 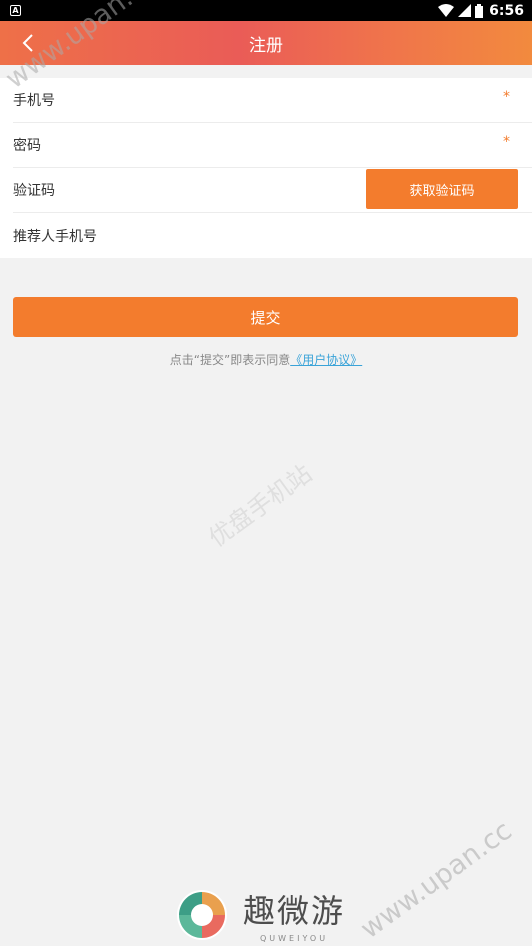 I want to click on wifi-icon, so click(x=446, y=10).